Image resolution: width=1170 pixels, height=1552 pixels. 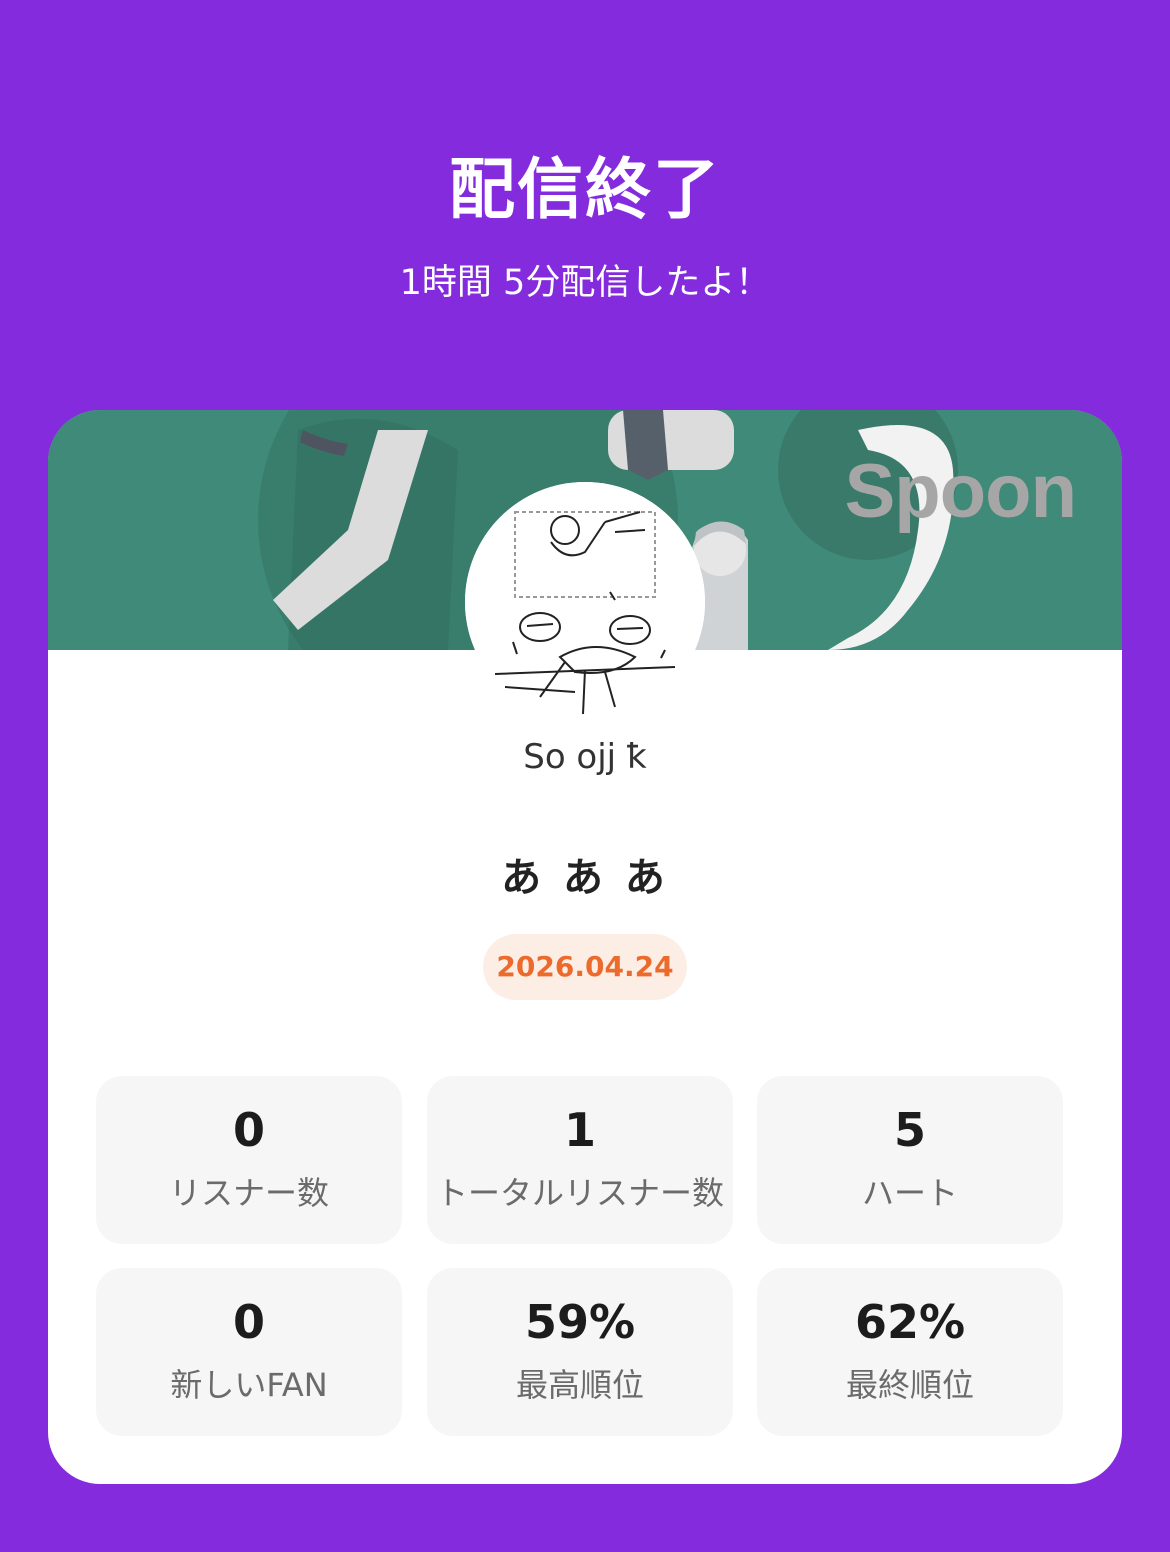 I want to click on stat-value: 1, so click(x=579, y=1130).